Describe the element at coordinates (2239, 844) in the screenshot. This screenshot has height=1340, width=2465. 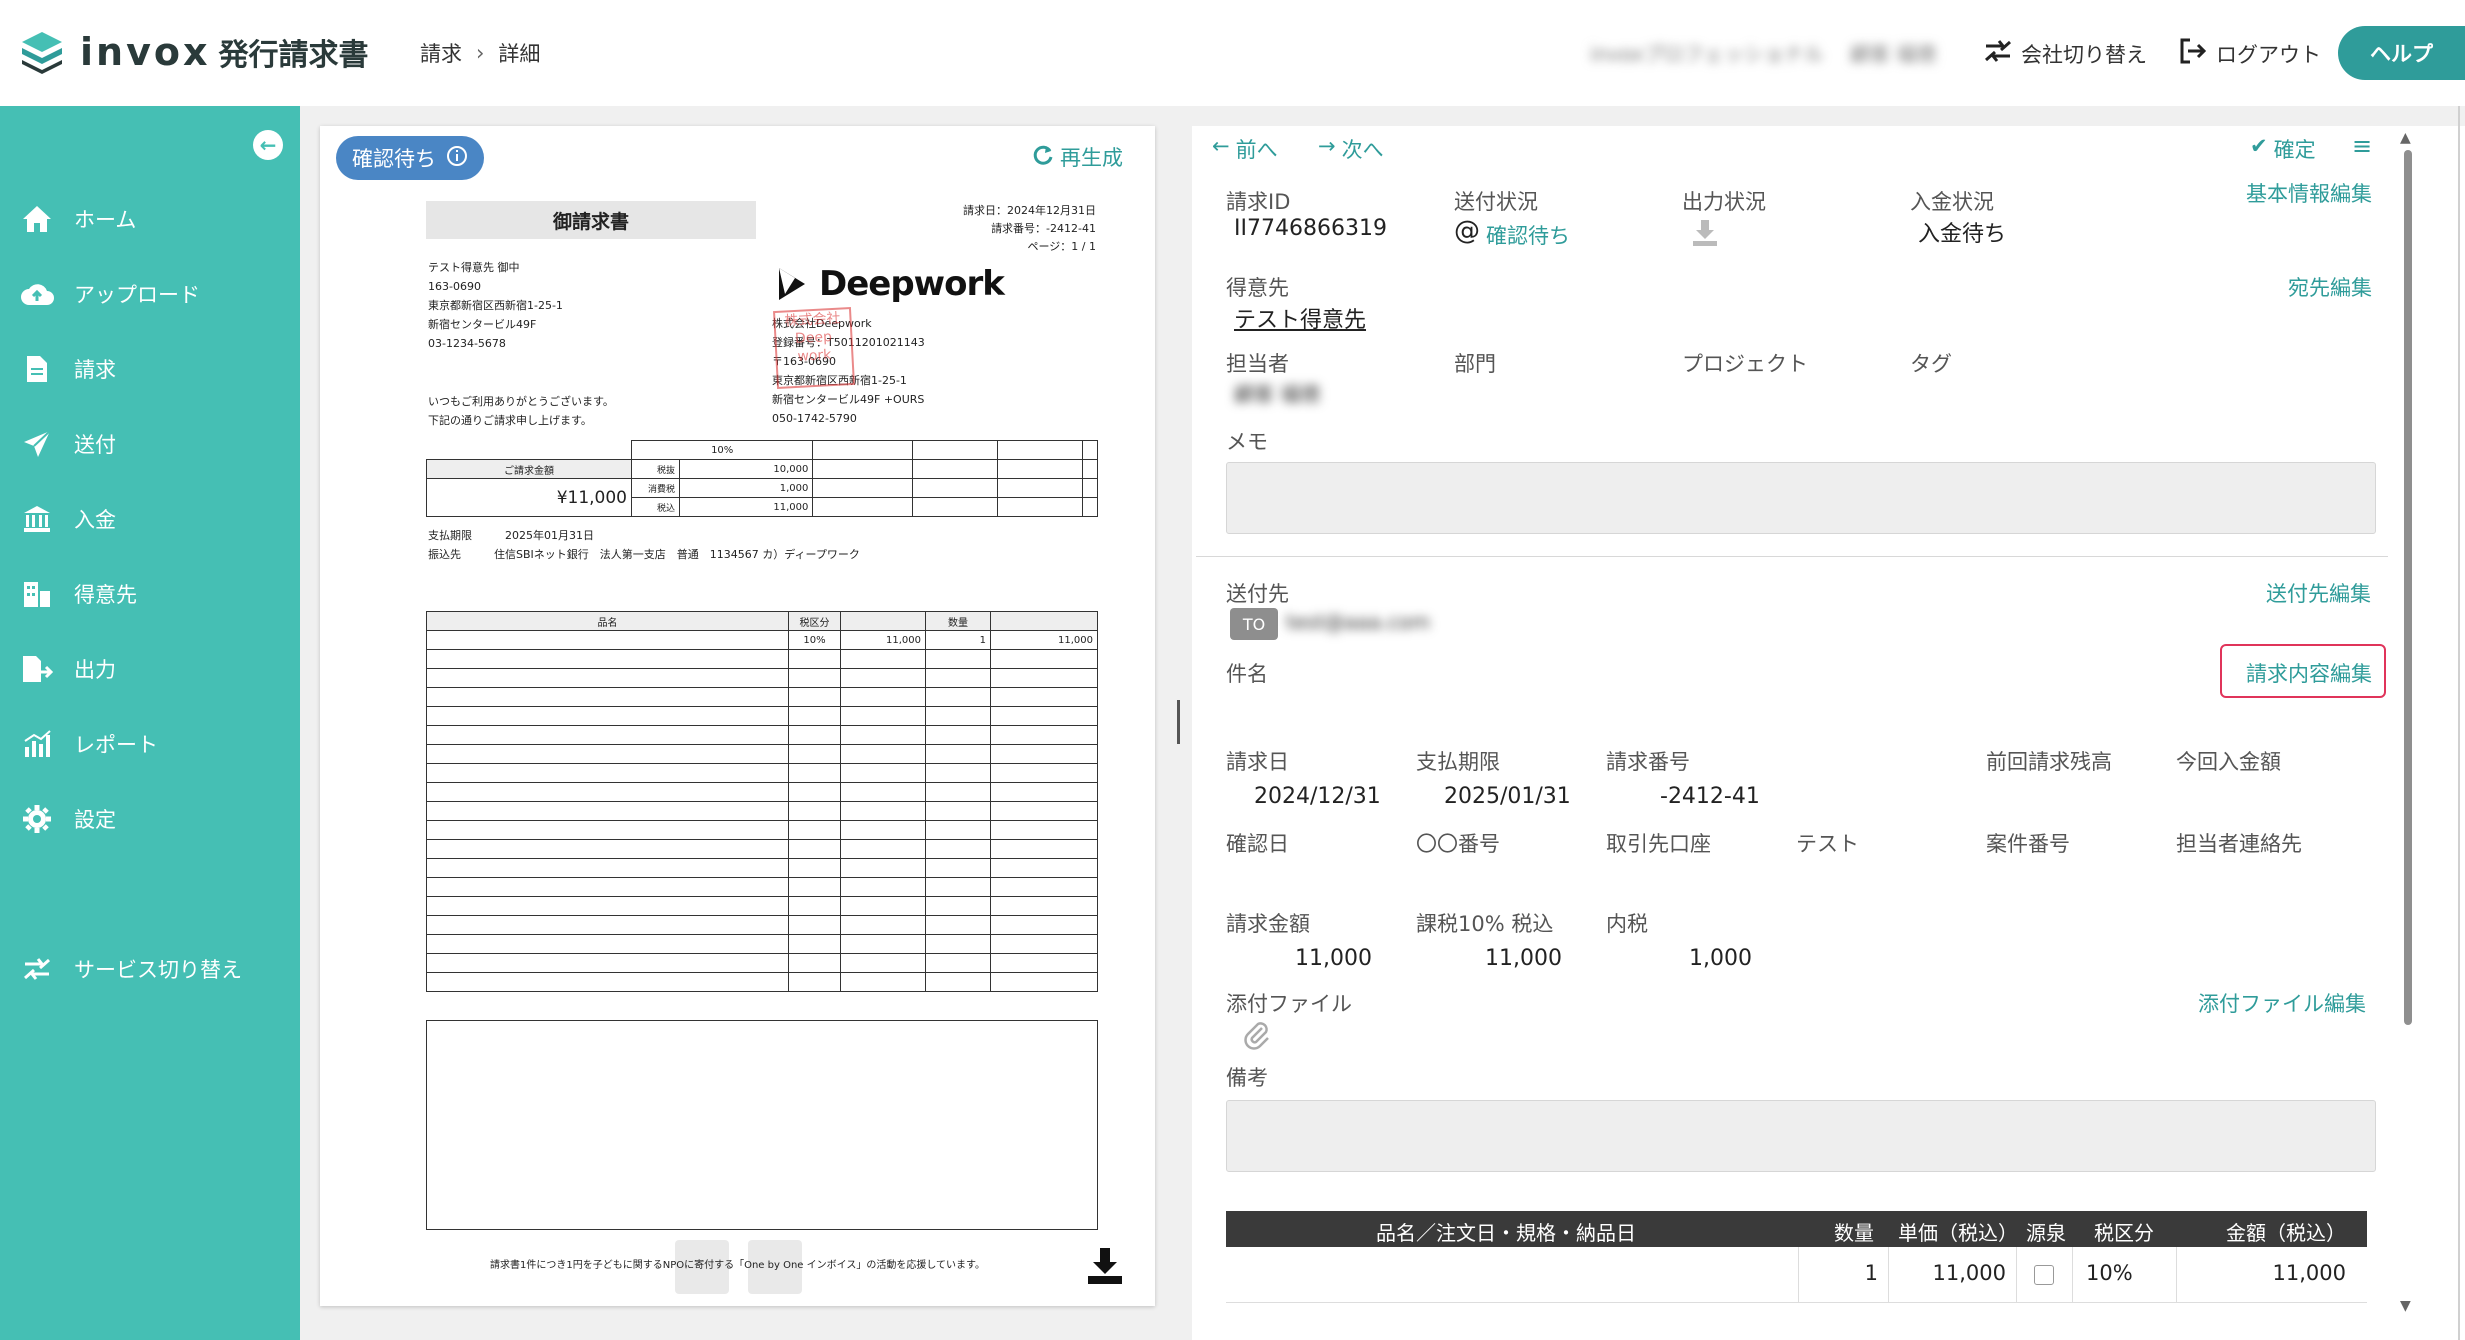
I see `owner-contact-label: 担当者連絡先` at that location.